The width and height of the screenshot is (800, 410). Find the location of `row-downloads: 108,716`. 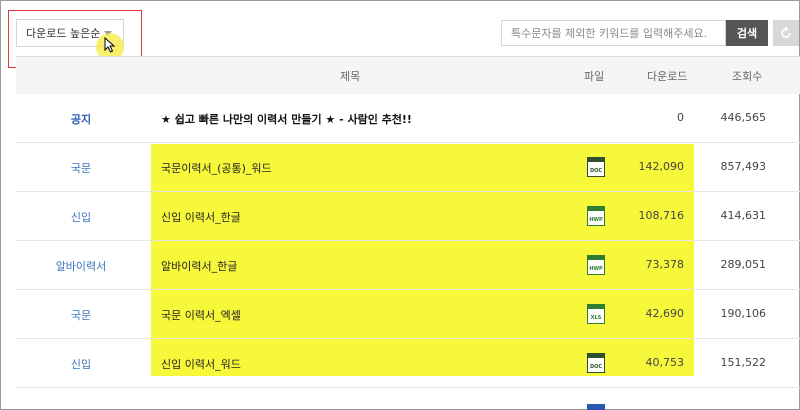

row-downloads: 108,716 is located at coordinates (661, 215).